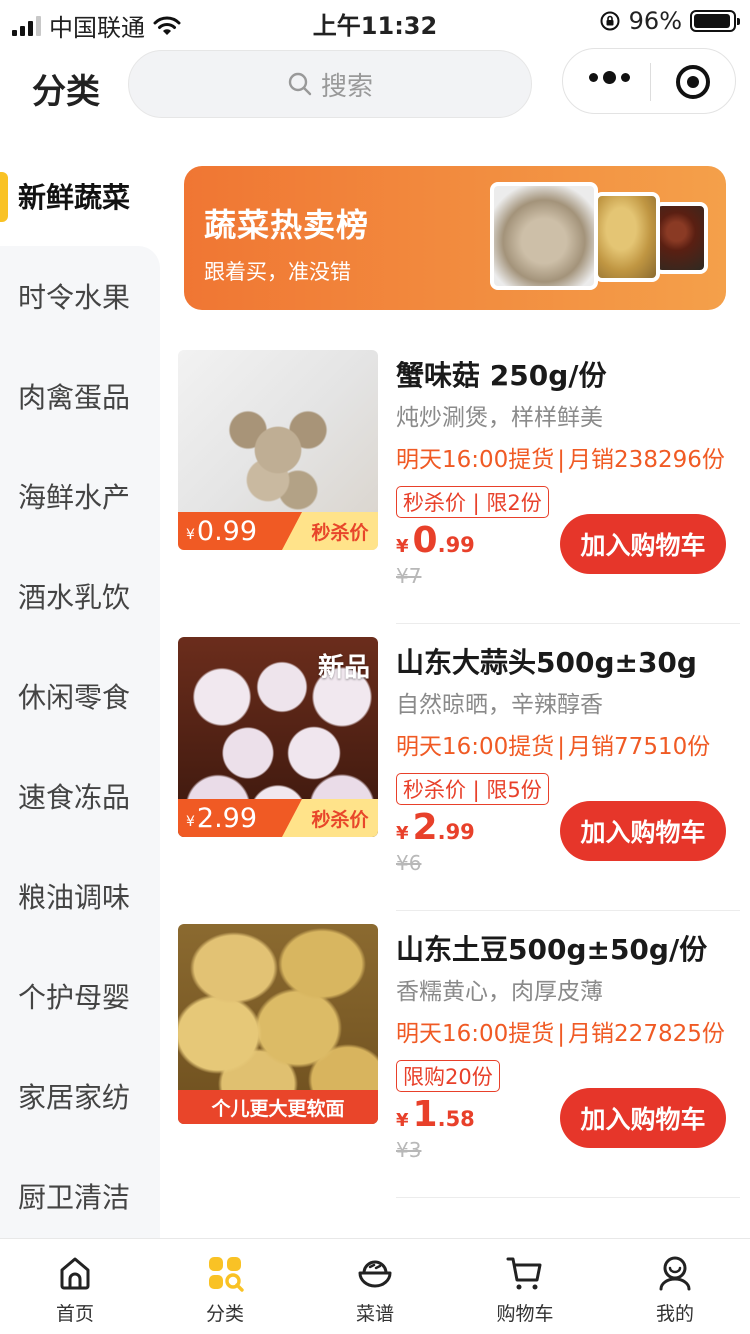 Image resolution: width=750 pixels, height=1334 pixels. Describe the element at coordinates (227, 818) in the screenshot. I see `image-price: 2.99` at that location.